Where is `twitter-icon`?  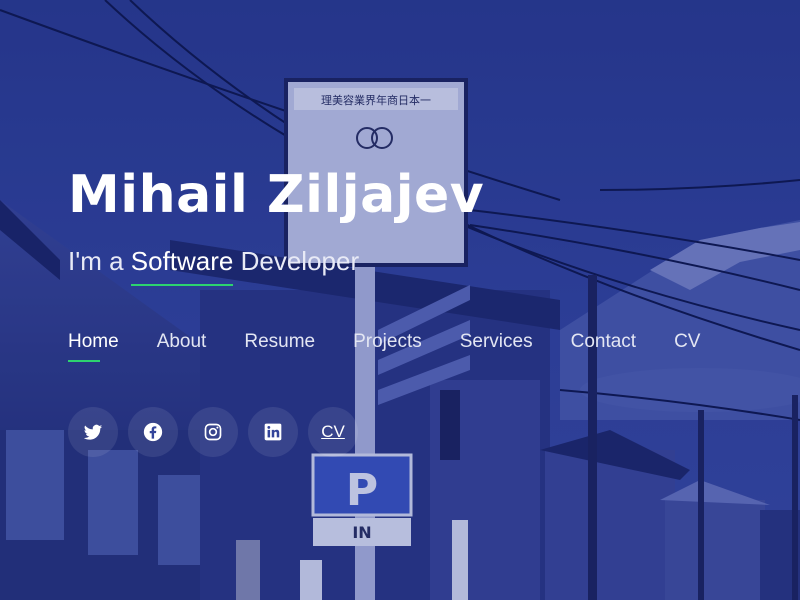
twitter-icon is located at coordinates (93, 432).